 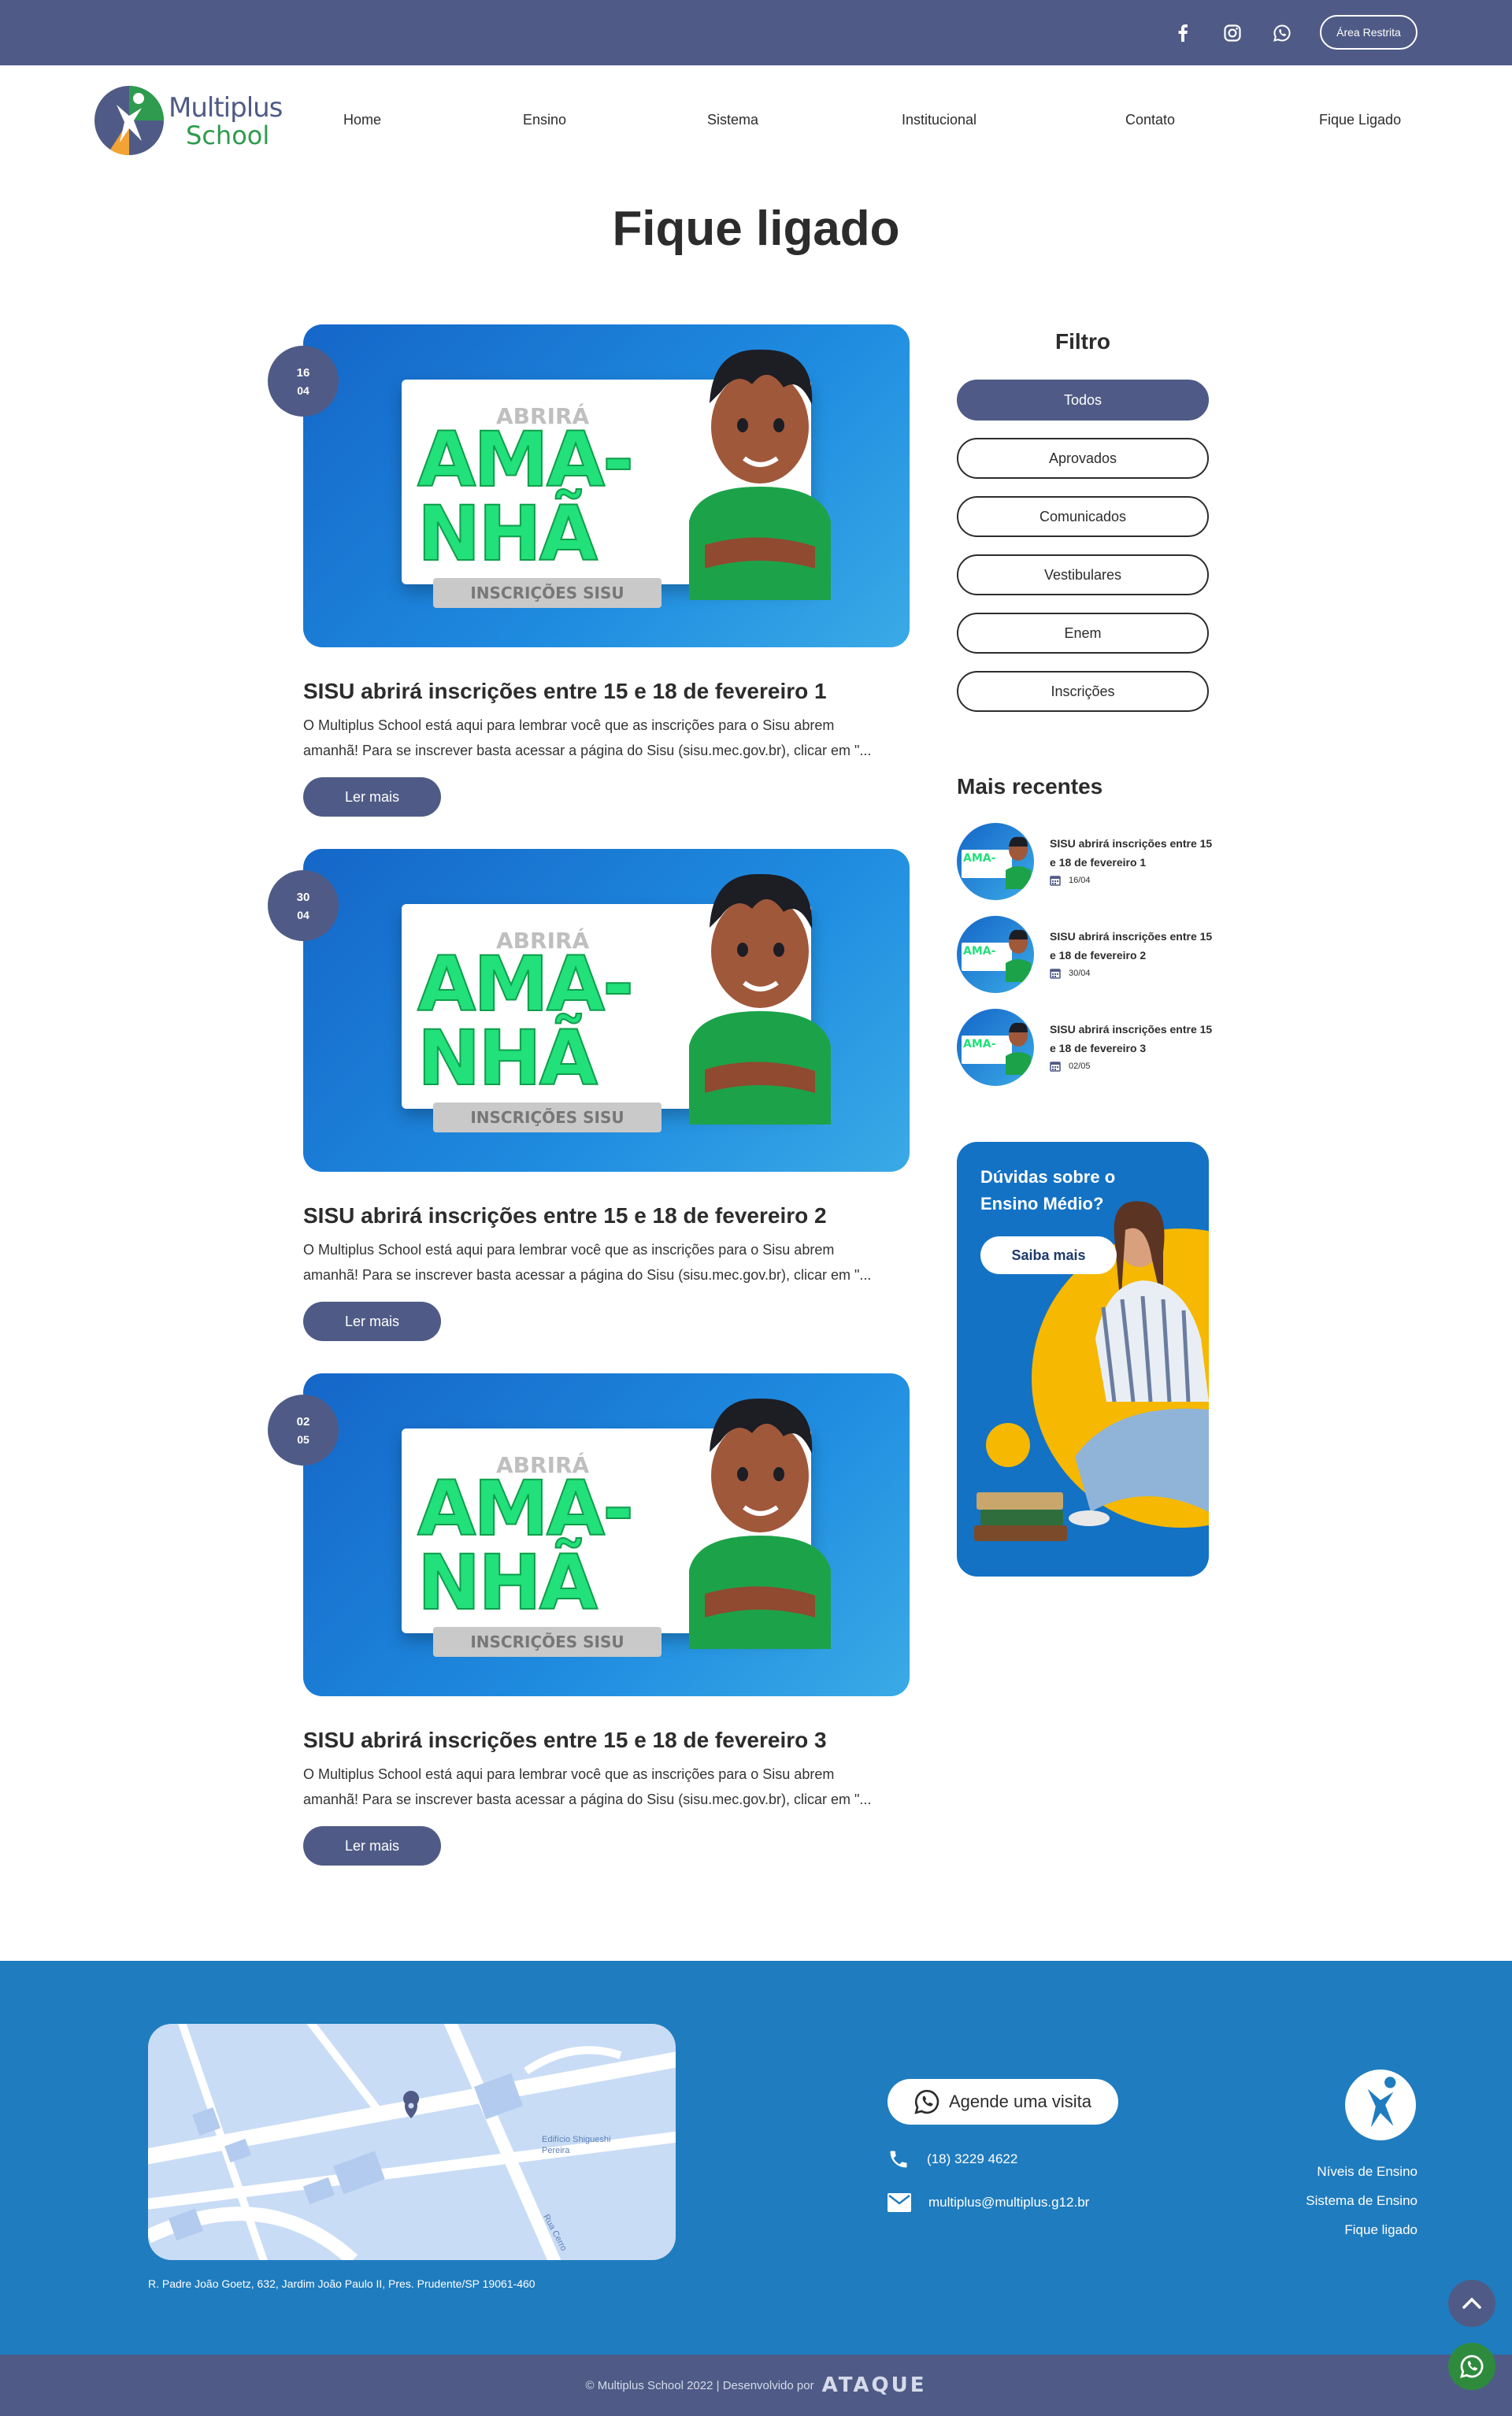 I want to click on developer-logo: ATAQUE, so click(x=874, y=2385).